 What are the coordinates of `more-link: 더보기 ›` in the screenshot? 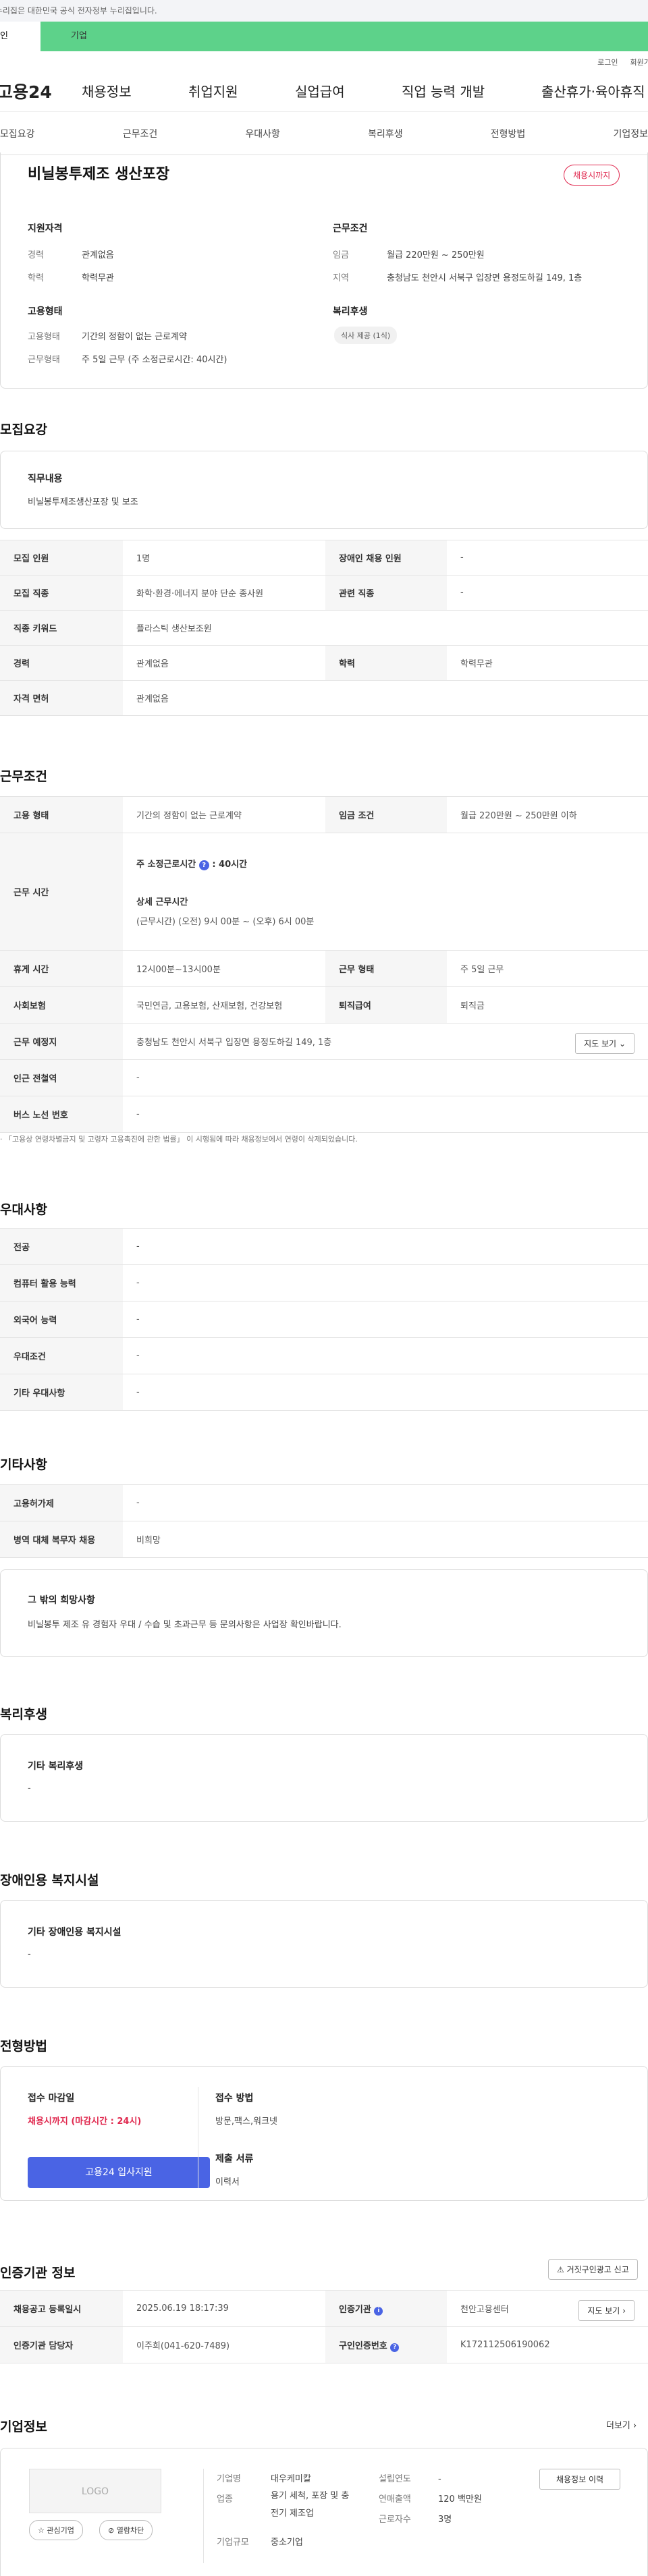 It's located at (621, 2424).